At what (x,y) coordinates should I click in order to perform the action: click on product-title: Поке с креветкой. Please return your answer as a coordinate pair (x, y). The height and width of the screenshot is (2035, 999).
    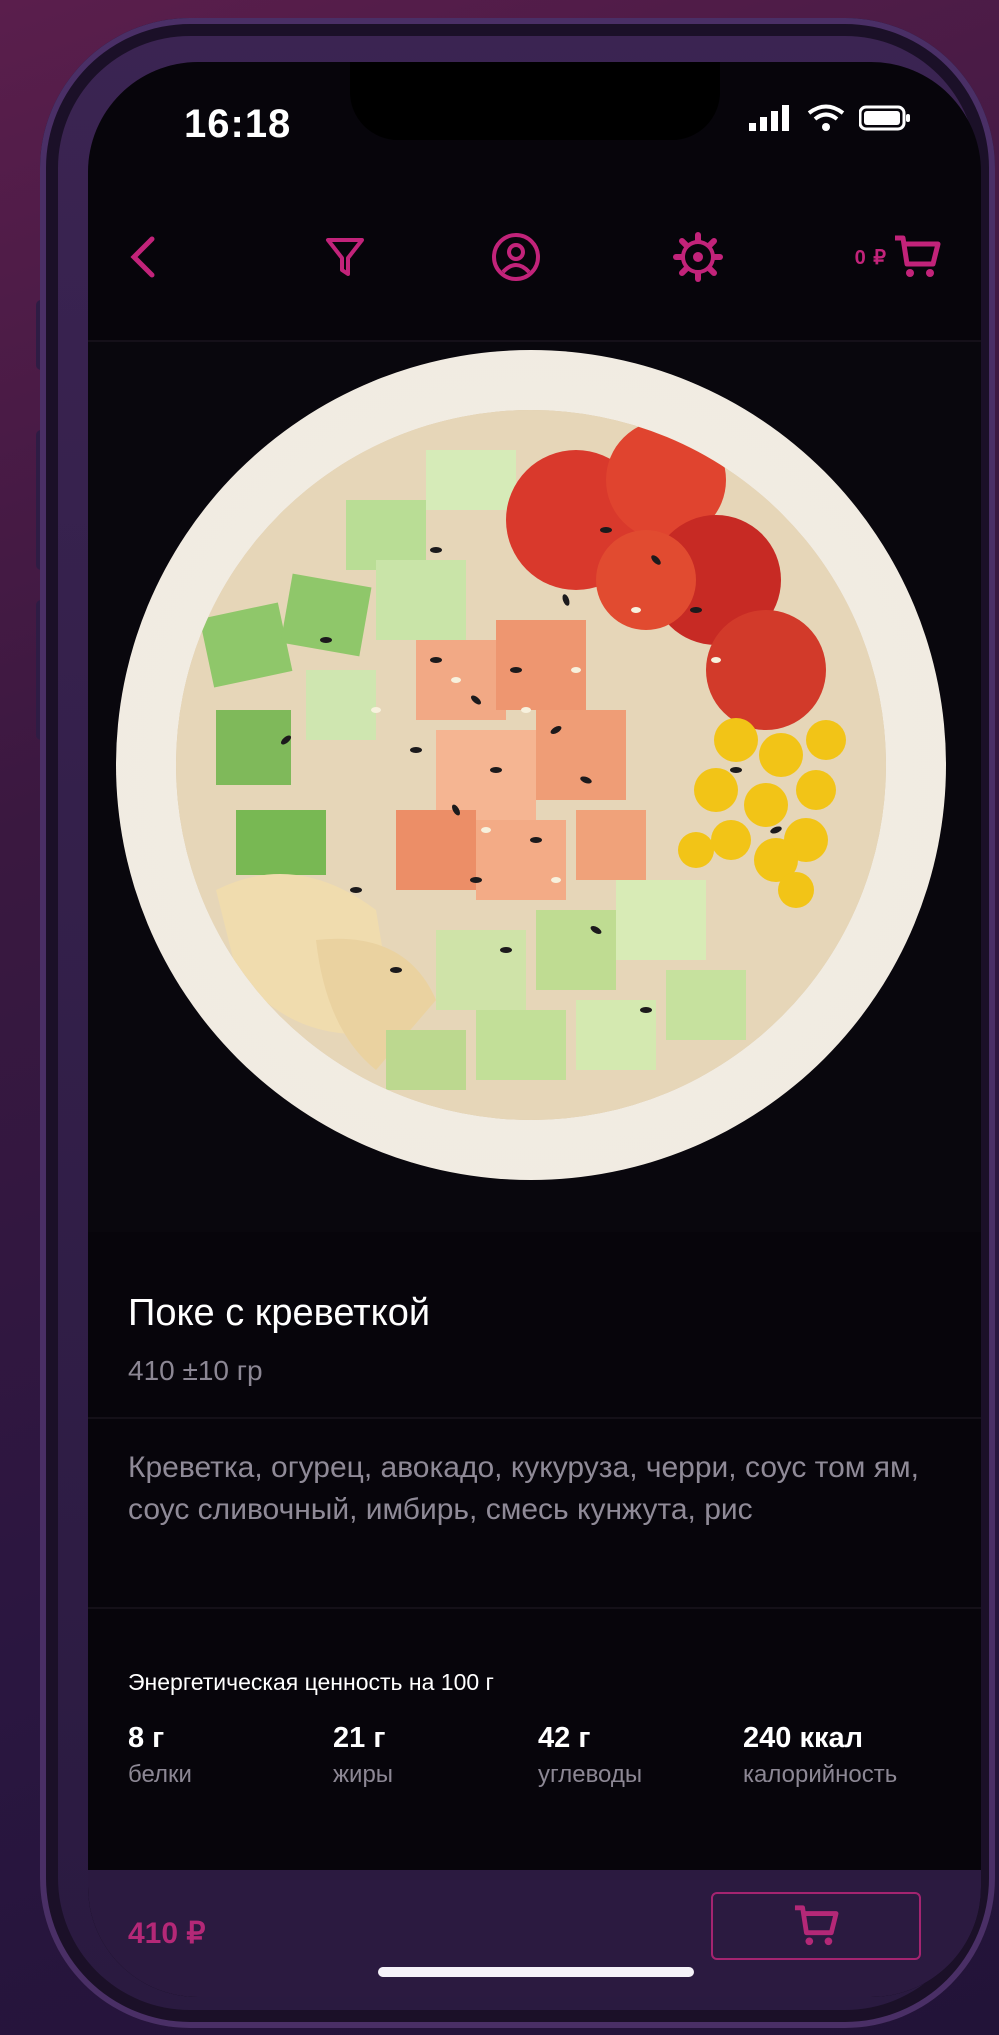
    Looking at the image, I should click on (279, 1313).